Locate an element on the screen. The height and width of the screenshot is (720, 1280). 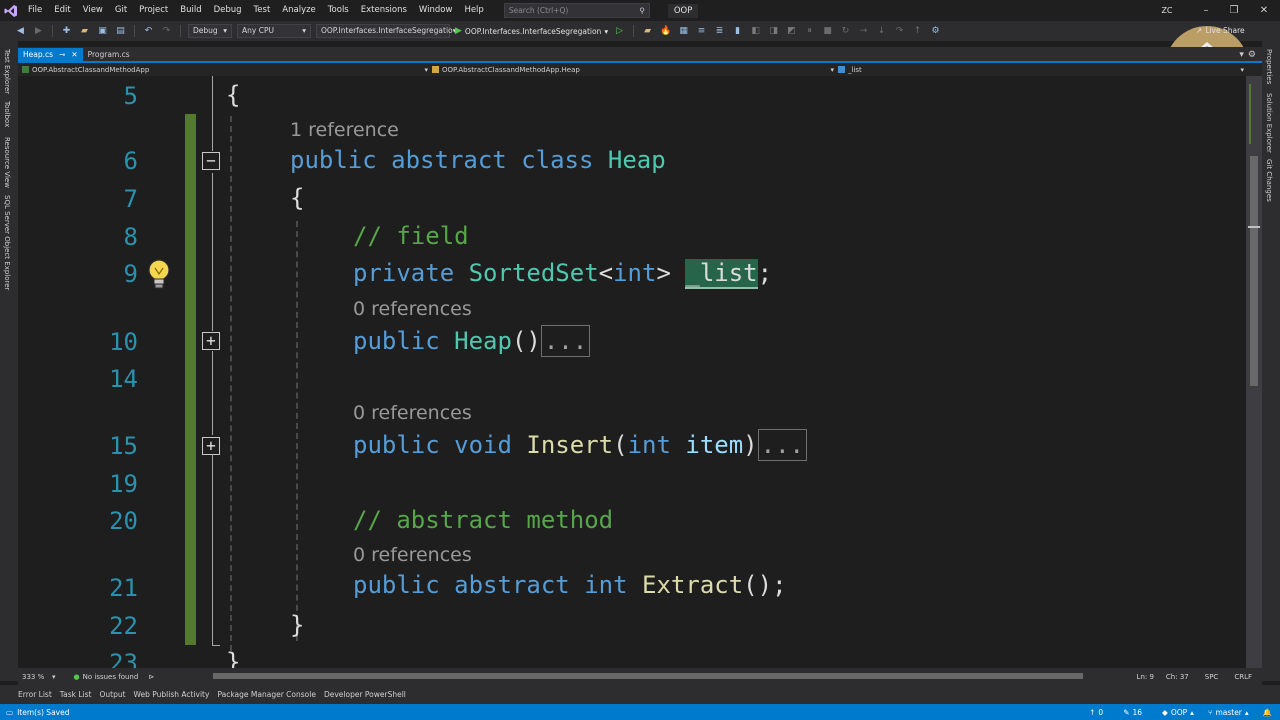
search-input: Search (Ctrl+Q) ⚲ is located at coordinates (576, 10).